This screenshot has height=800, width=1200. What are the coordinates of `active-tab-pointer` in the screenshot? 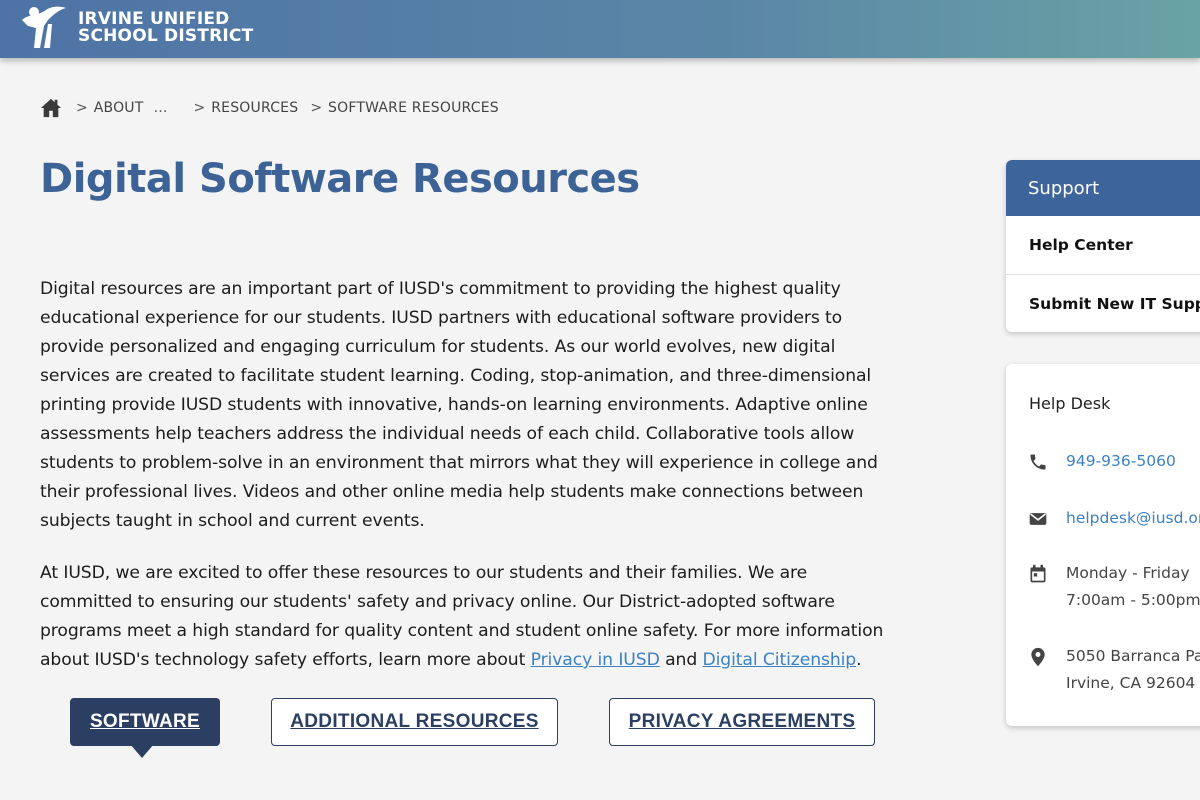 It's located at (142, 751).